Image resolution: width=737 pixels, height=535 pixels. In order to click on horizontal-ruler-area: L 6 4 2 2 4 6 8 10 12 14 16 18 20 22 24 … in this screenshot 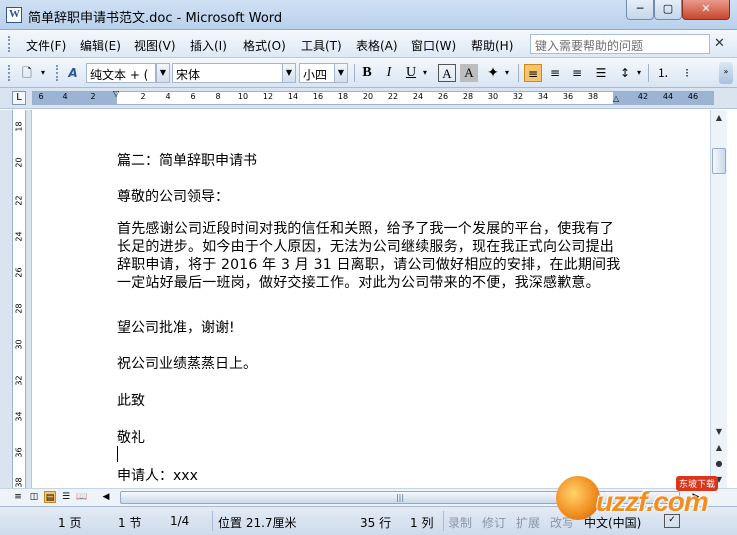, I will do `click(368, 98)`.